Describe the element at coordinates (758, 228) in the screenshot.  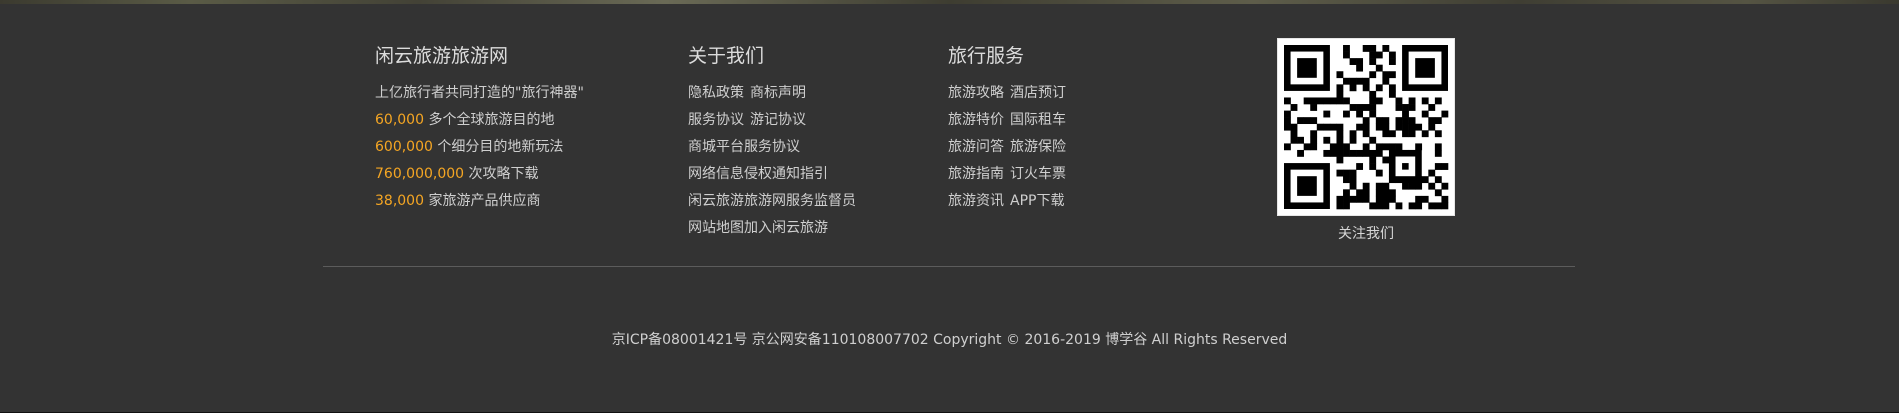
I see `sitemap-join-link: 网站地图加入闲云旅游` at that location.